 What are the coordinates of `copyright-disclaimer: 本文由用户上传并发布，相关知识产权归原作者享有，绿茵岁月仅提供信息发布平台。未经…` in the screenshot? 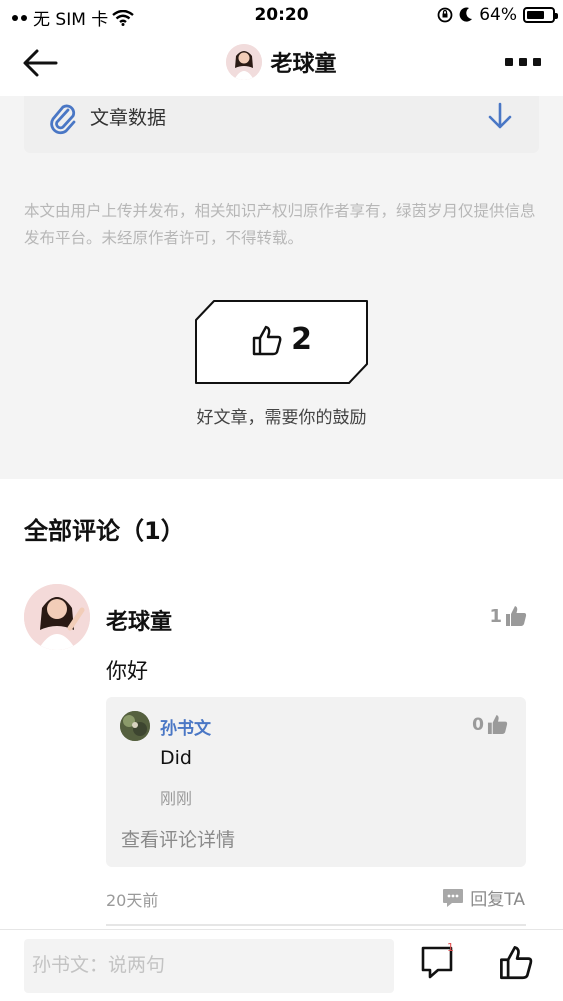 It's located at (280, 224).